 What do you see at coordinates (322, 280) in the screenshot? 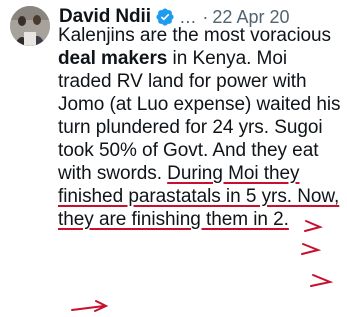
I see `arrow-head-line3` at bounding box center [322, 280].